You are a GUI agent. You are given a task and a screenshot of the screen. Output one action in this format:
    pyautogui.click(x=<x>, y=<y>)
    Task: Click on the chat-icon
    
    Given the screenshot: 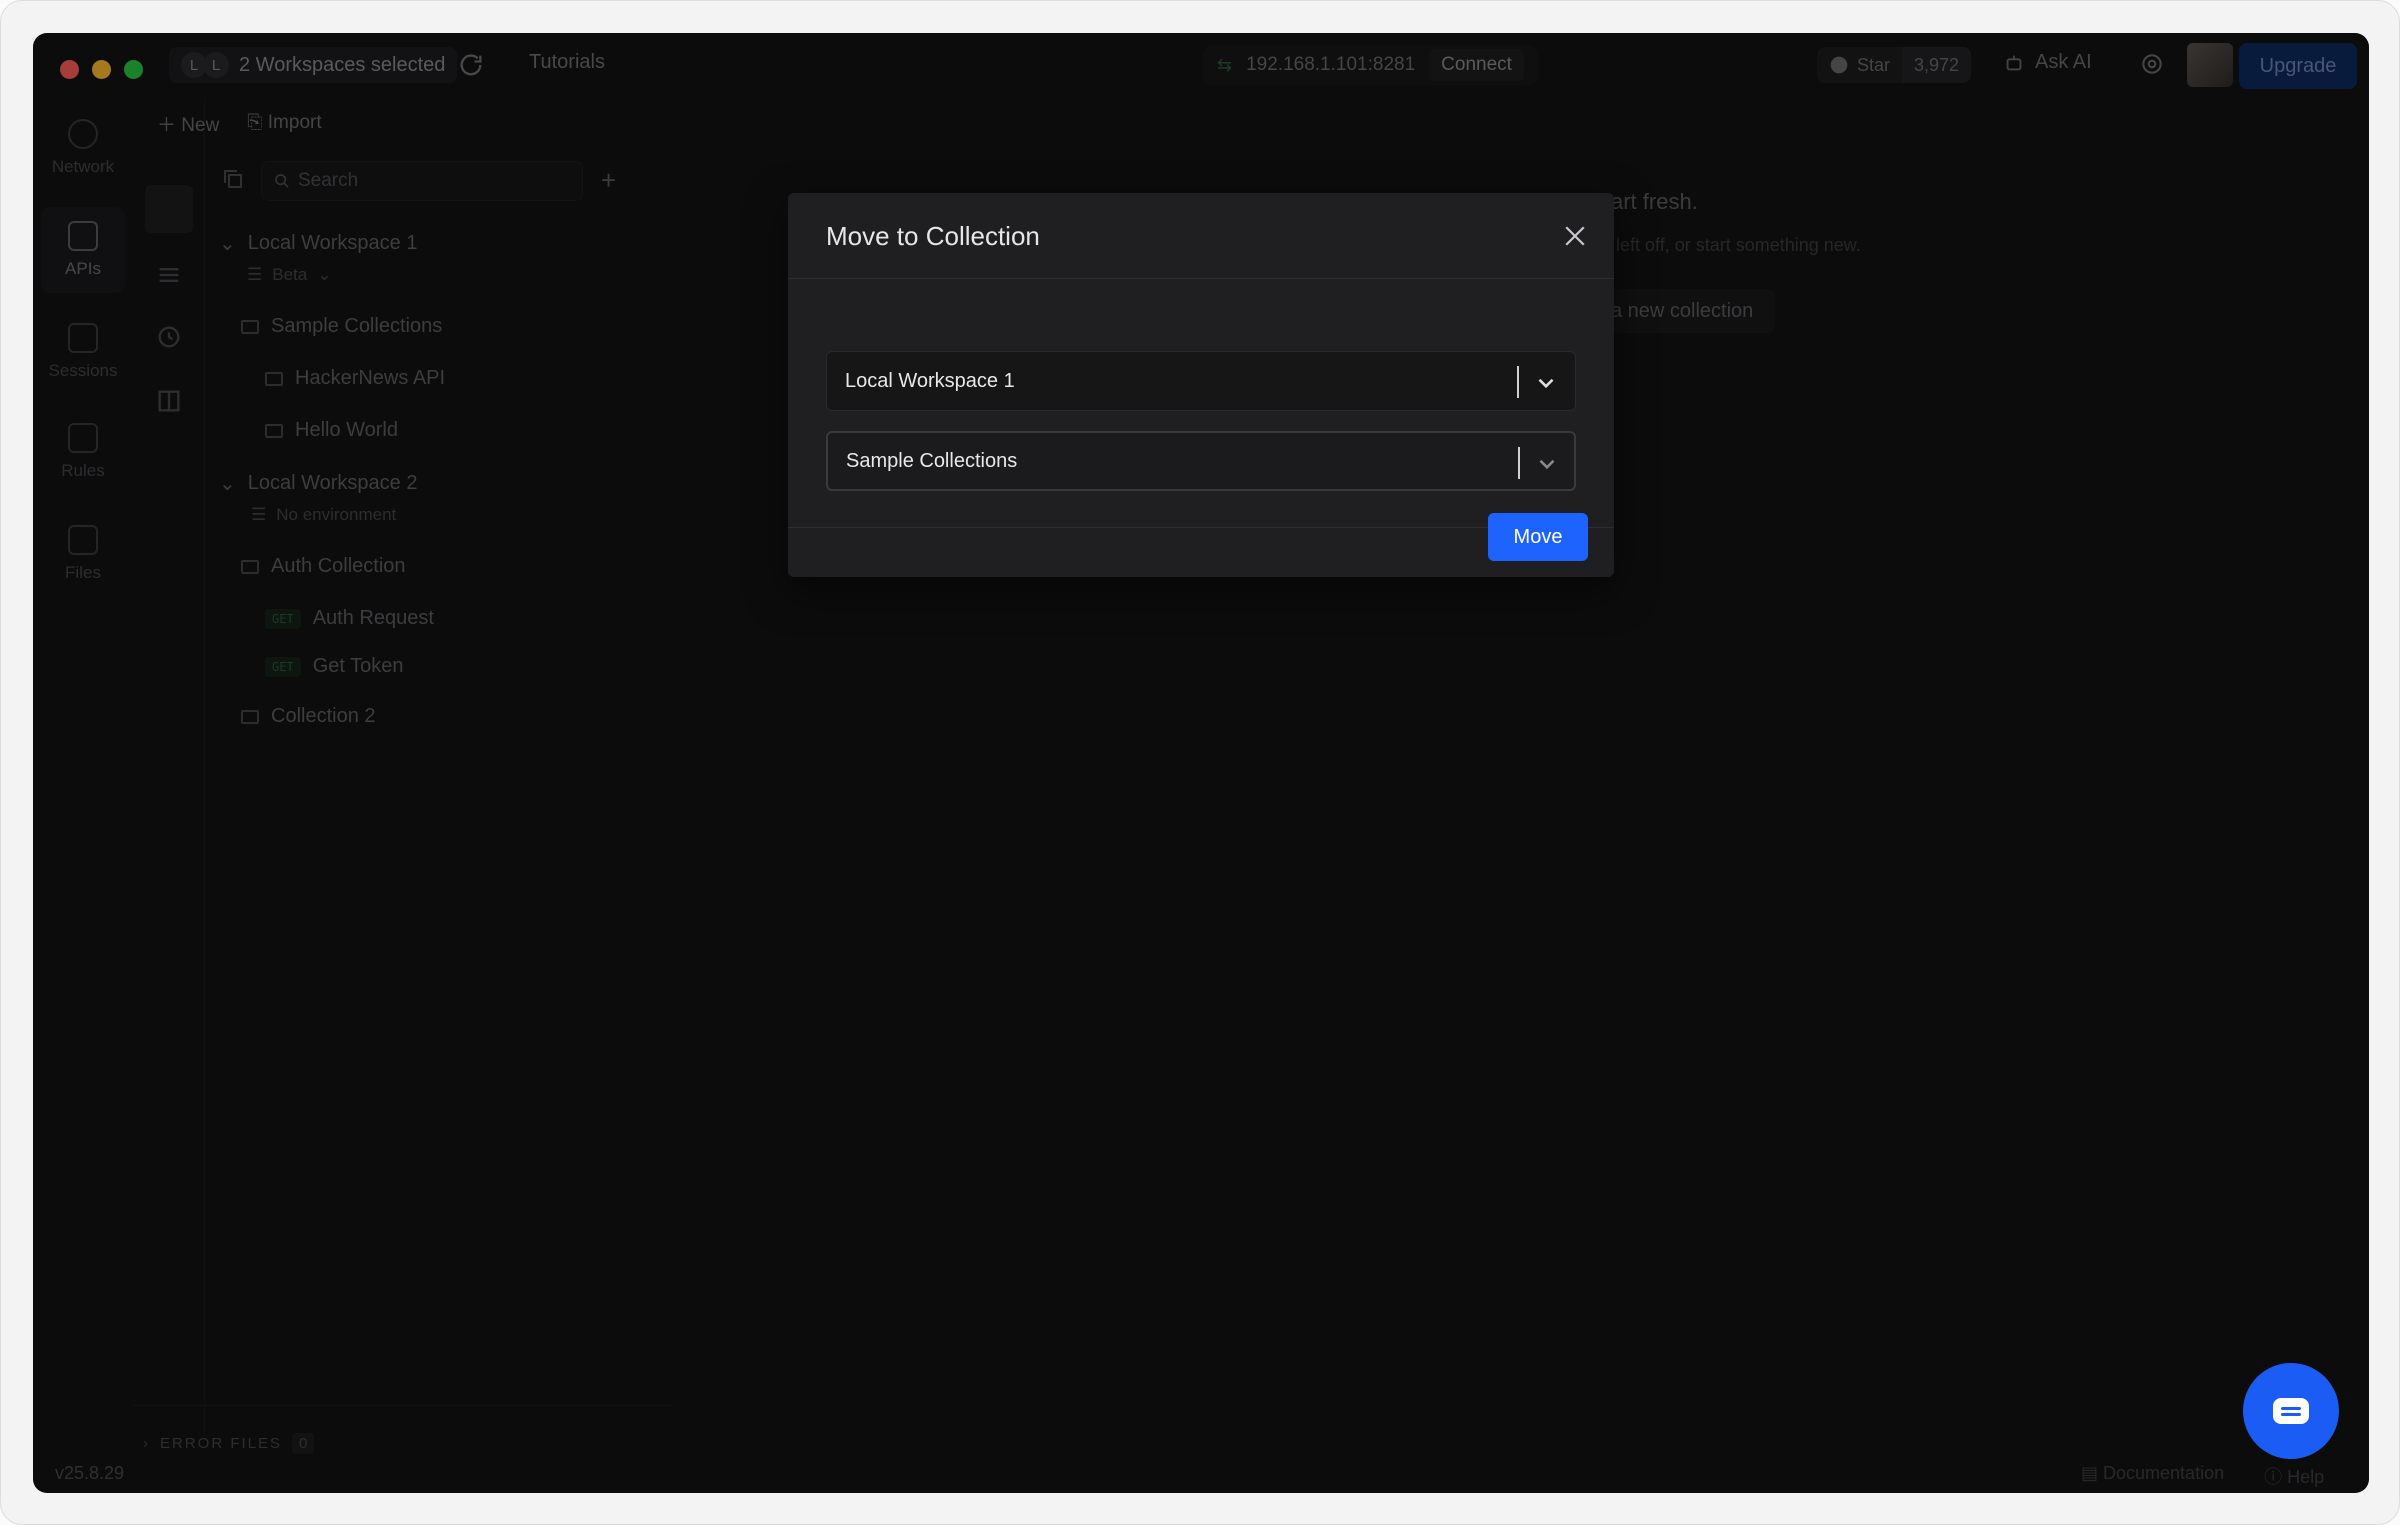 What is the action you would take?
    pyautogui.click(x=2291, y=1411)
    